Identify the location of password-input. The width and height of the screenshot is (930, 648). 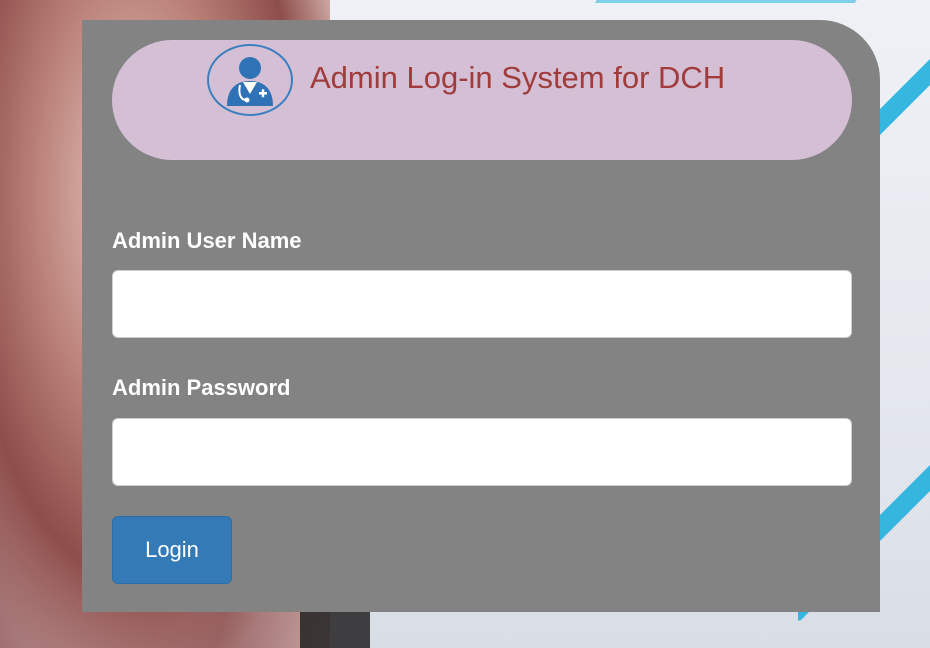
(482, 452).